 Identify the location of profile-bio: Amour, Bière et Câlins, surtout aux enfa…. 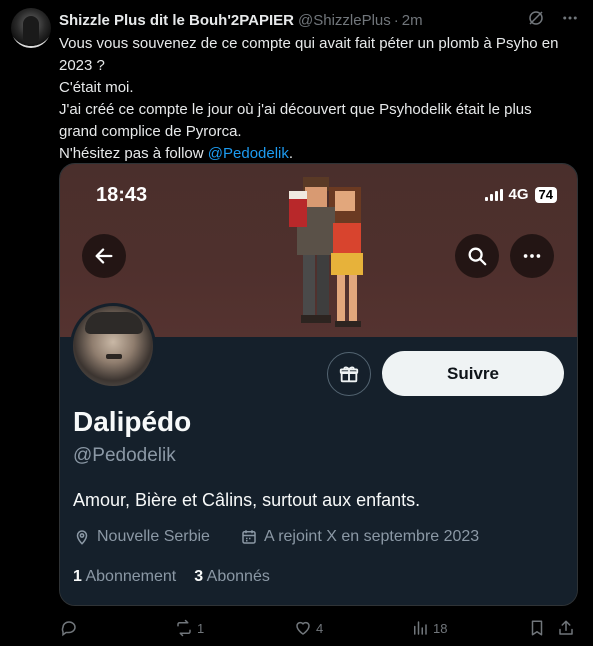
(247, 500).